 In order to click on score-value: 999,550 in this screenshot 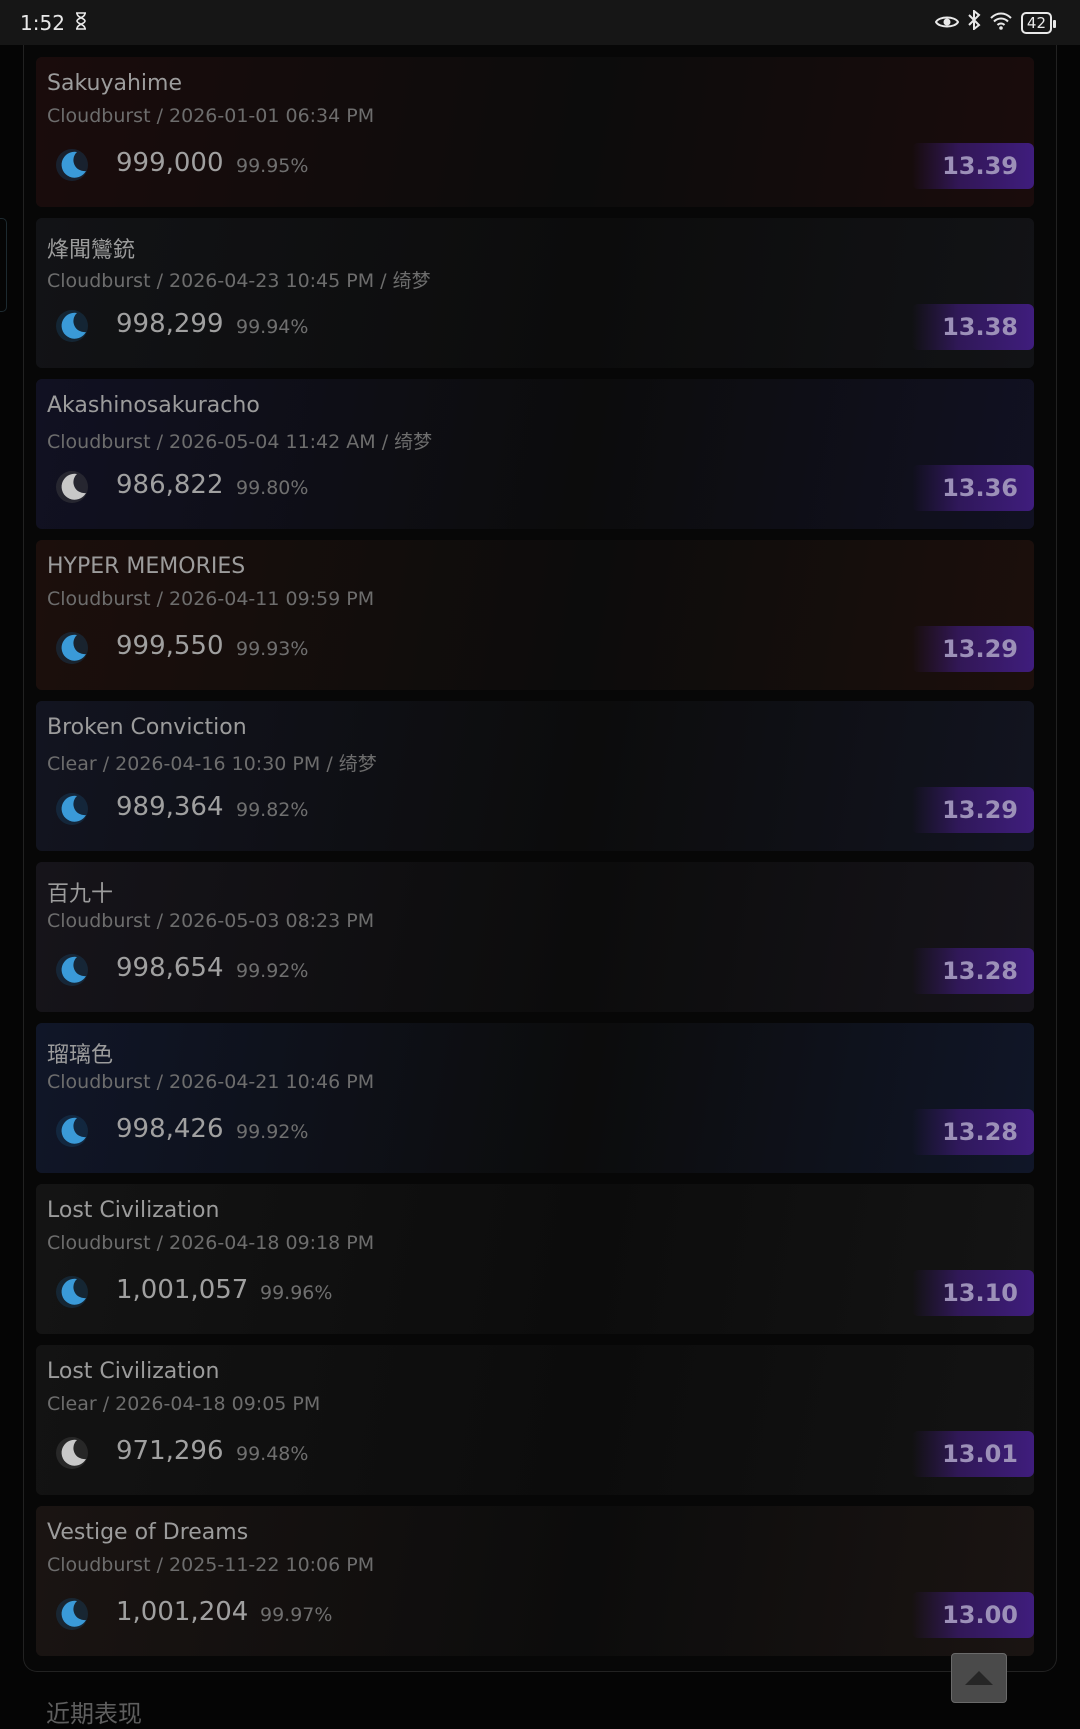, I will do `click(170, 646)`.